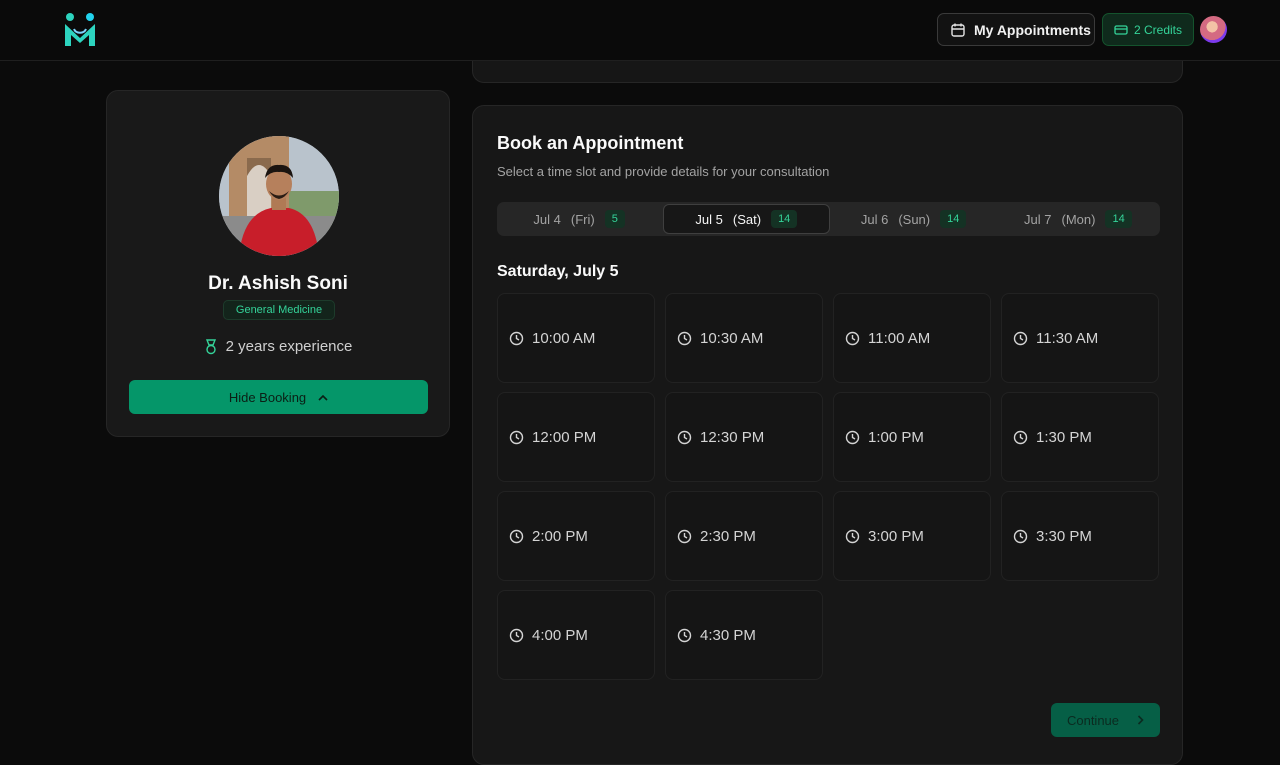 Image resolution: width=1280 pixels, height=765 pixels. I want to click on time-slot: 3:00 PM, so click(912, 536).